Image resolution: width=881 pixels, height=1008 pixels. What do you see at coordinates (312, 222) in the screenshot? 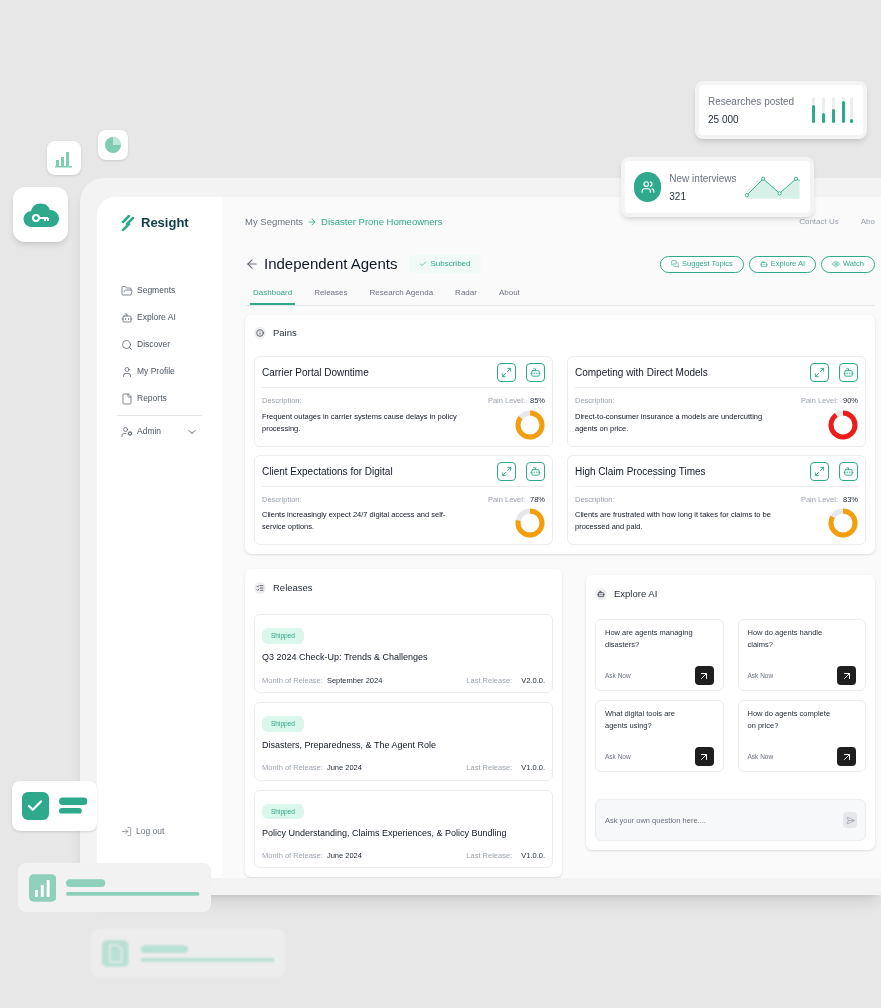
I see `arrow-right-icon` at bounding box center [312, 222].